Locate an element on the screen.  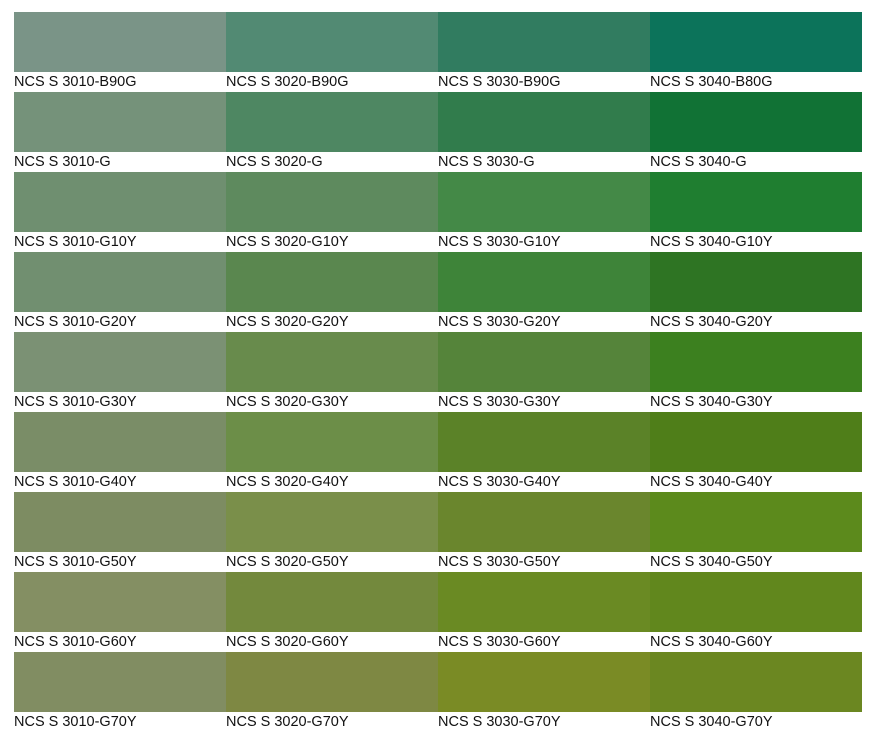
color-code-label: NCS S 3020-B90G is located at coordinates (287, 82).